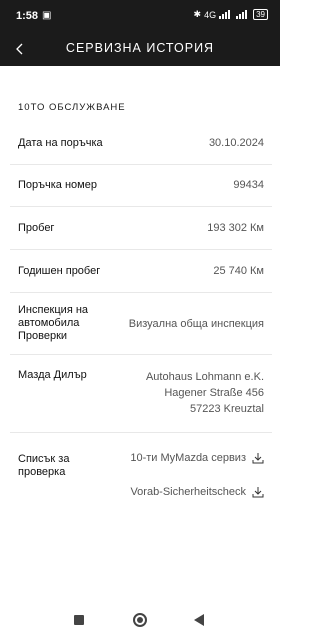 This screenshot has height=637, width=320. What do you see at coordinates (57, 185) in the screenshot?
I see `row-label: Поръчка номер` at bounding box center [57, 185].